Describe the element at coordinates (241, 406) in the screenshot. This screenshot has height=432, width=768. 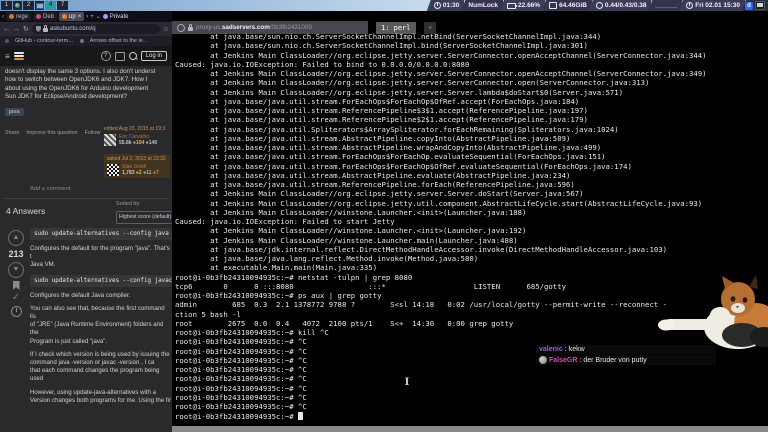
I see `terminal-line: root@i-0b3fb24310094935c:~# ^C` at that location.